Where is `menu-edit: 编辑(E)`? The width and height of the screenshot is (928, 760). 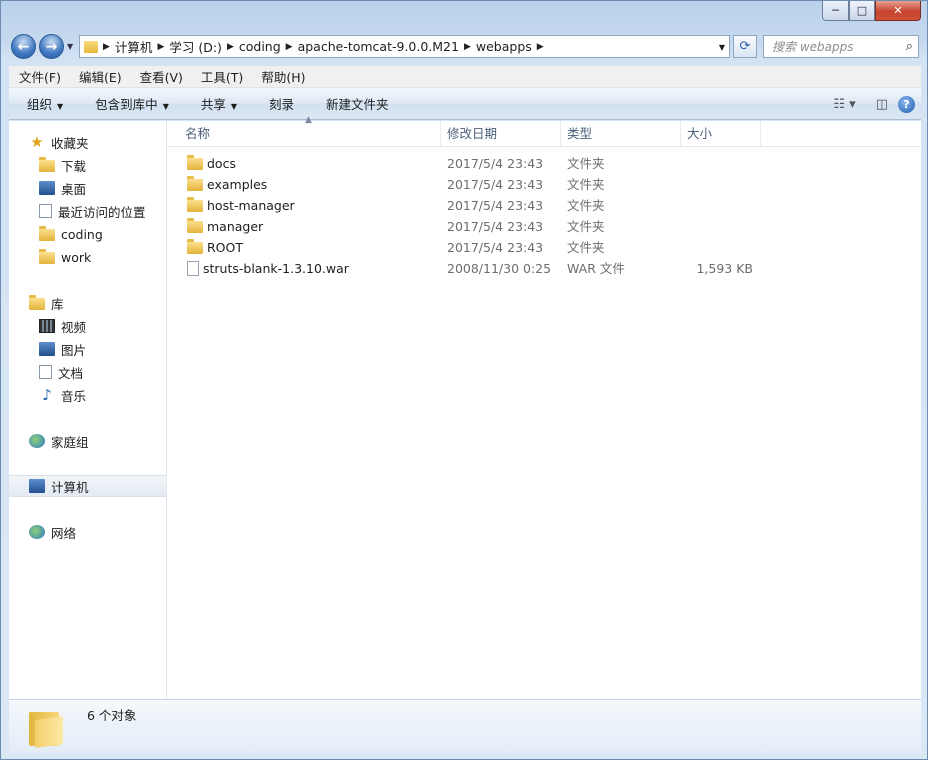 menu-edit: 编辑(E) is located at coordinates (99, 76).